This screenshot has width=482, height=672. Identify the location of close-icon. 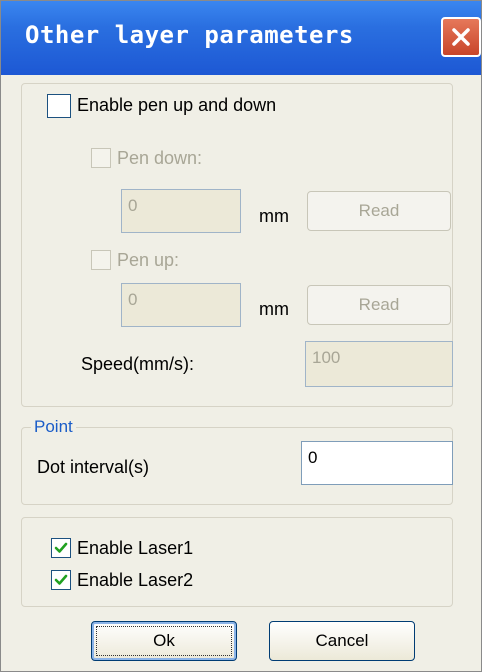
(461, 37).